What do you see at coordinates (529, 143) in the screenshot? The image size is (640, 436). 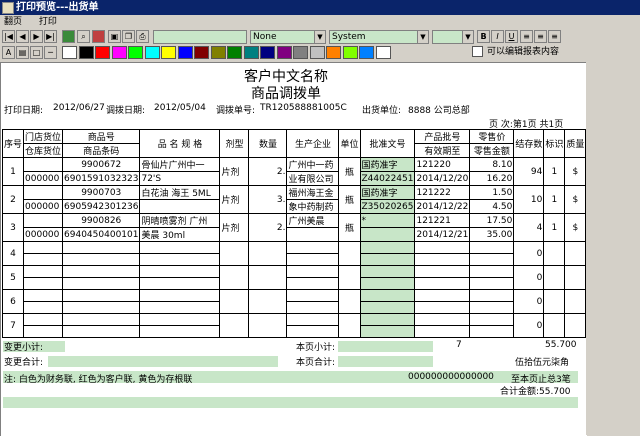 I see `header-stock: 结存数` at bounding box center [529, 143].